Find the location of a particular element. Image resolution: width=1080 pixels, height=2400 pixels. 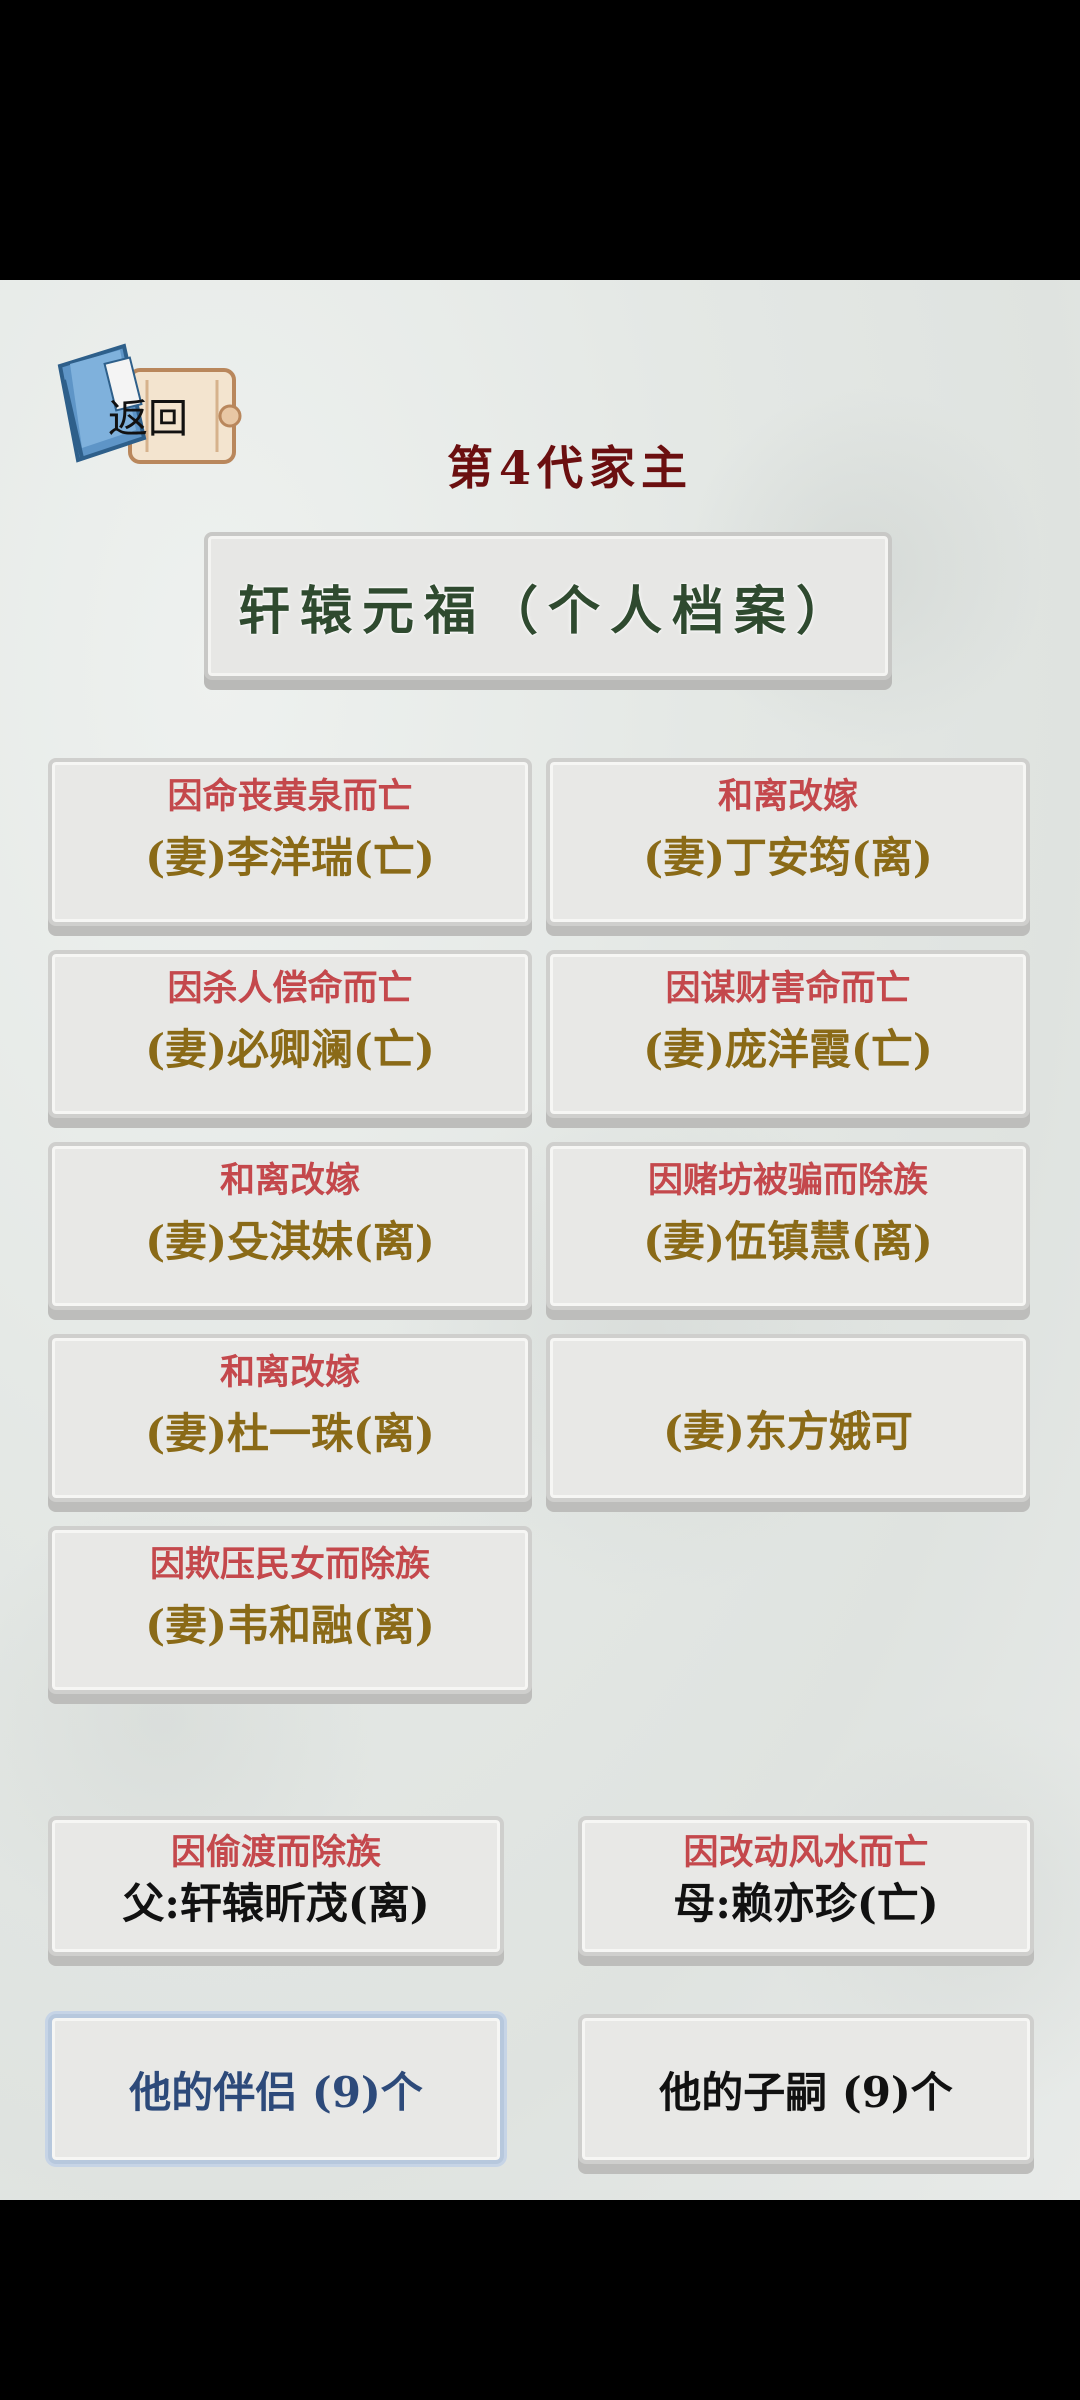

spouse-card: 和离改嫁 (妻)杜一珠(离) is located at coordinates (290, 1418).